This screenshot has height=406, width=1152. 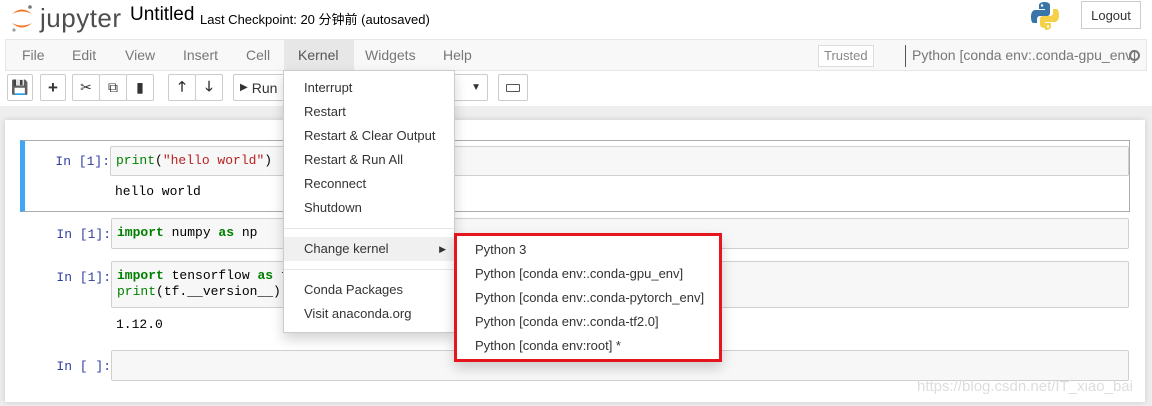 What do you see at coordinates (369, 208) in the screenshot?
I see `menu-item-shutdown: Shutdown` at bounding box center [369, 208].